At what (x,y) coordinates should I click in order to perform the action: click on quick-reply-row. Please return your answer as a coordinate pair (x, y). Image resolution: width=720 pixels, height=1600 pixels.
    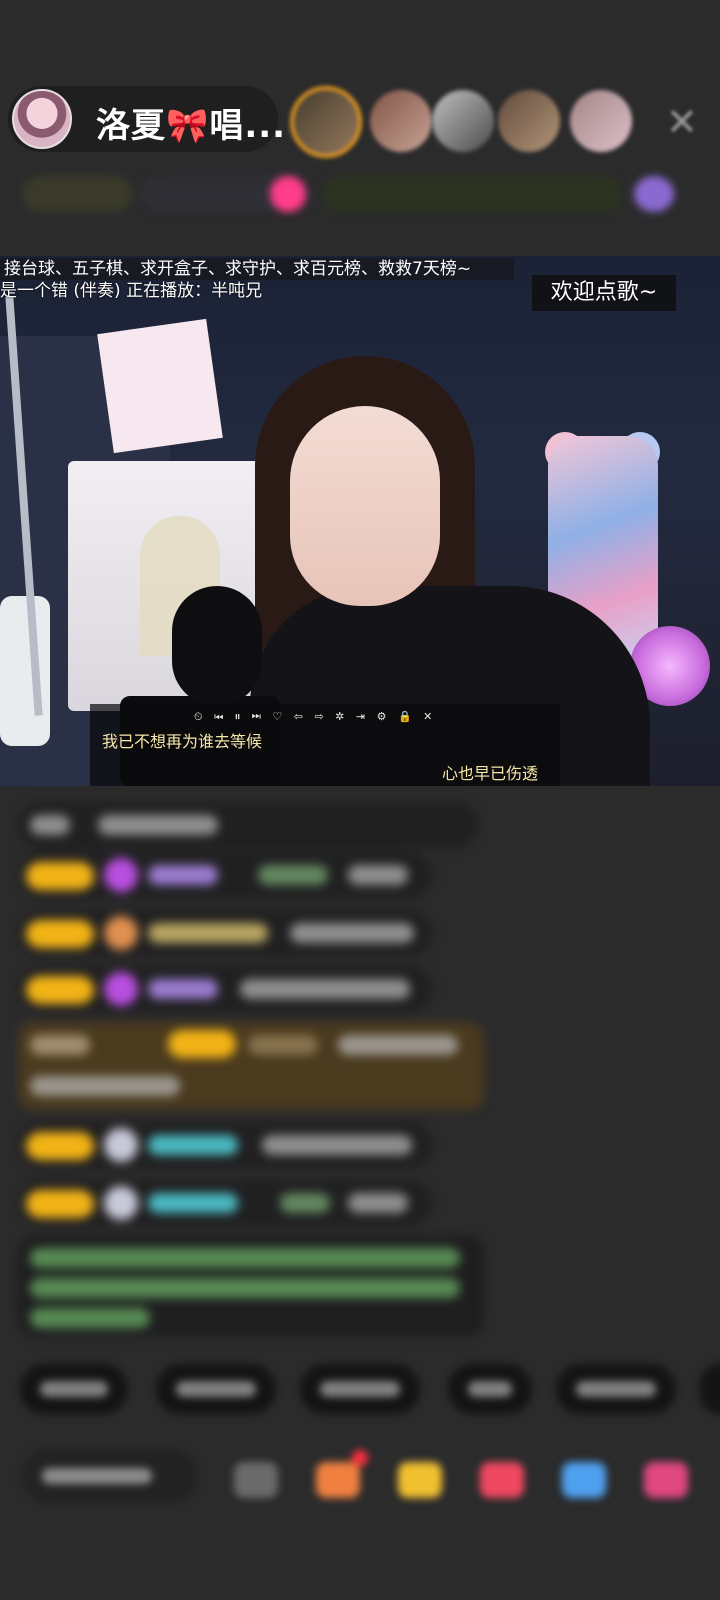
    Looking at the image, I should click on (360, 1392).